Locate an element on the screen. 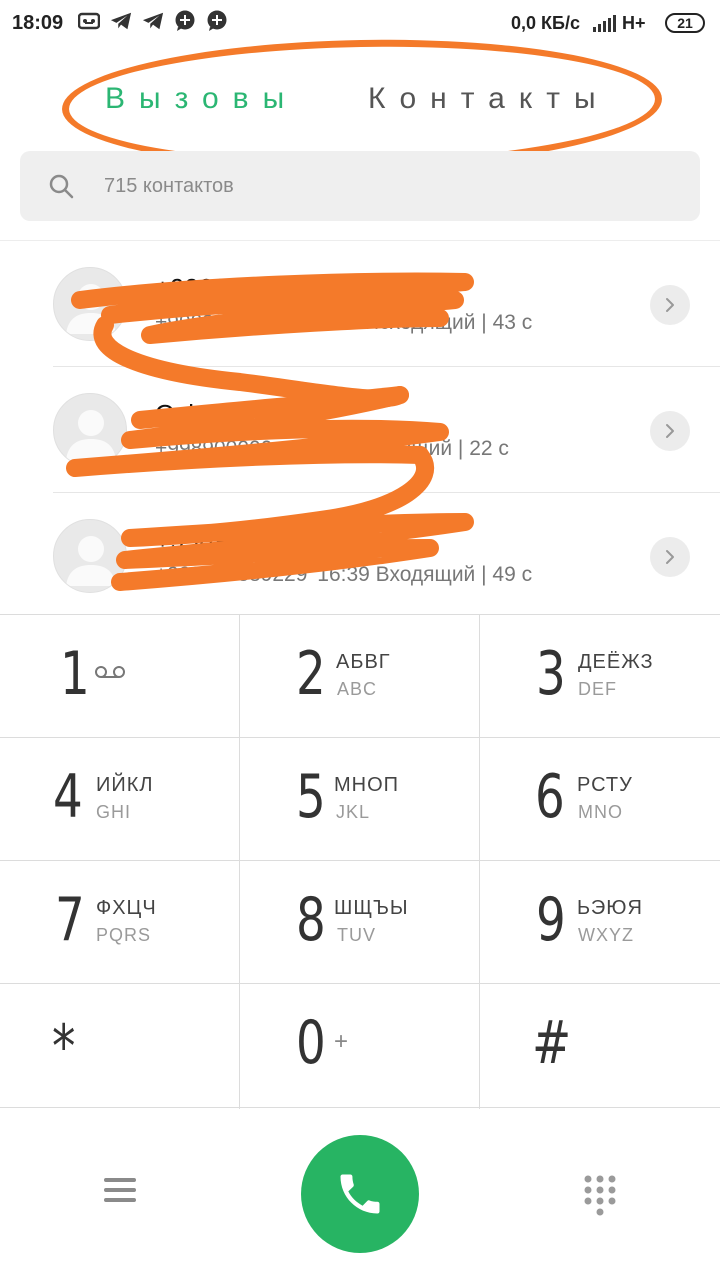 The width and height of the screenshot is (720, 1280). key-hash: # is located at coordinates (600, 1046).